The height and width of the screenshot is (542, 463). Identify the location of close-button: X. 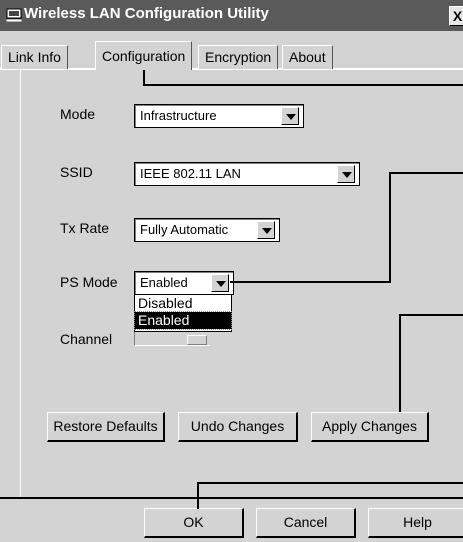
(456, 16).